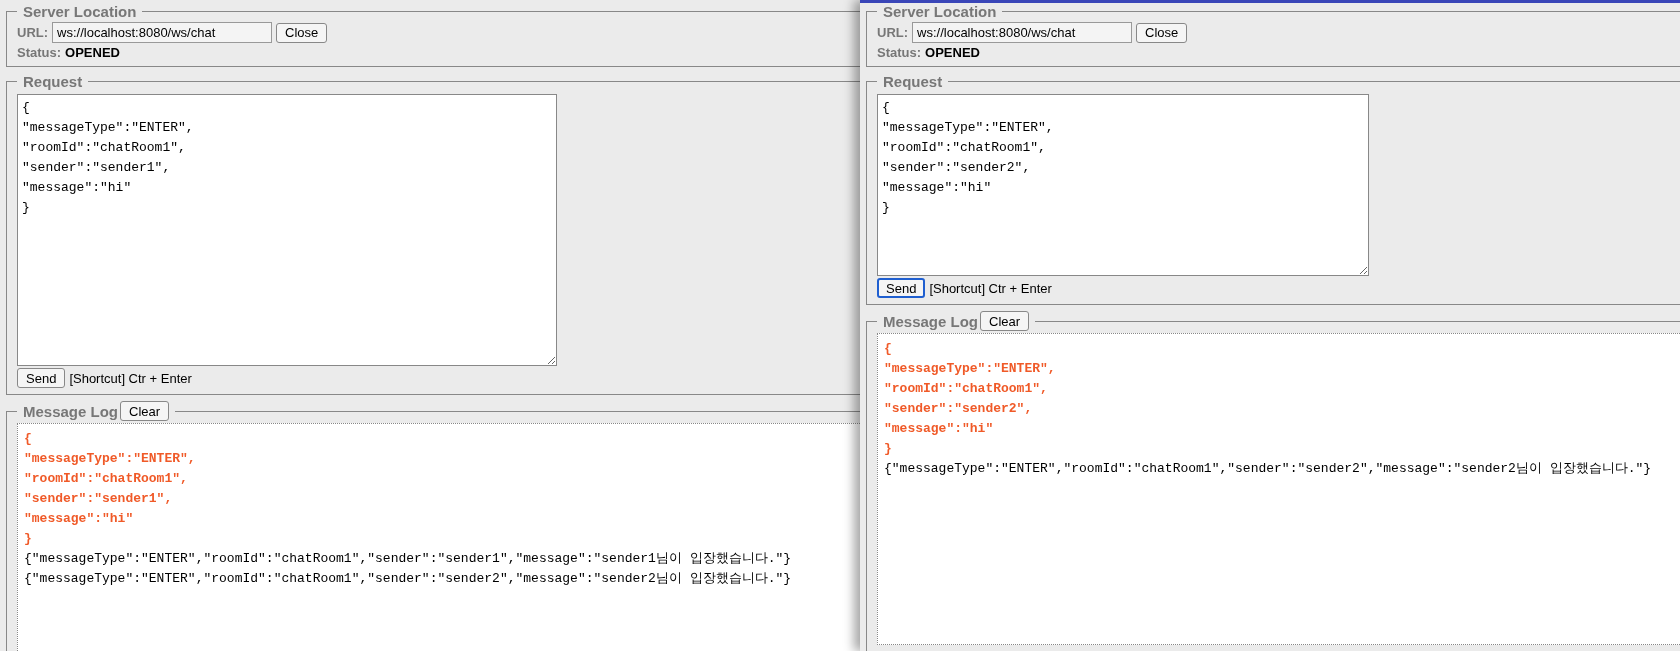 The image size is (1680, 651). I want to click on request-textarea: { "messageType":"ENTER", "roomId":"chatRoom1", "sender":"sender1", "message":"hi" }, so click(287, 230).